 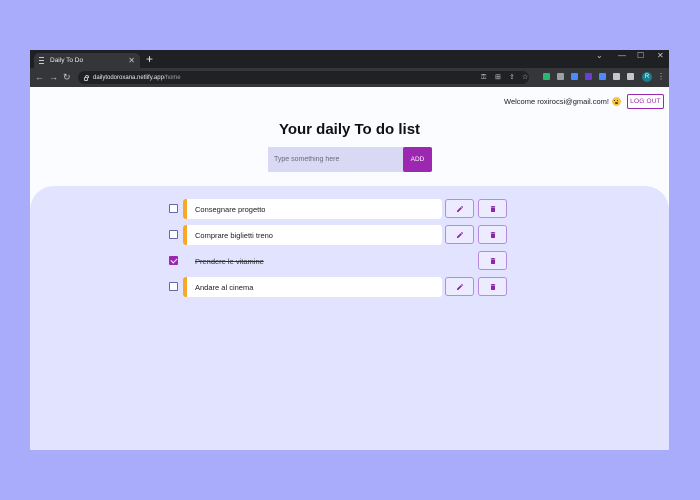 What do you see at coordinates (312, 235) in the screenshot?
I see `todo-item-text: Comprare biglietti treno` at bounding box center [312, 235].